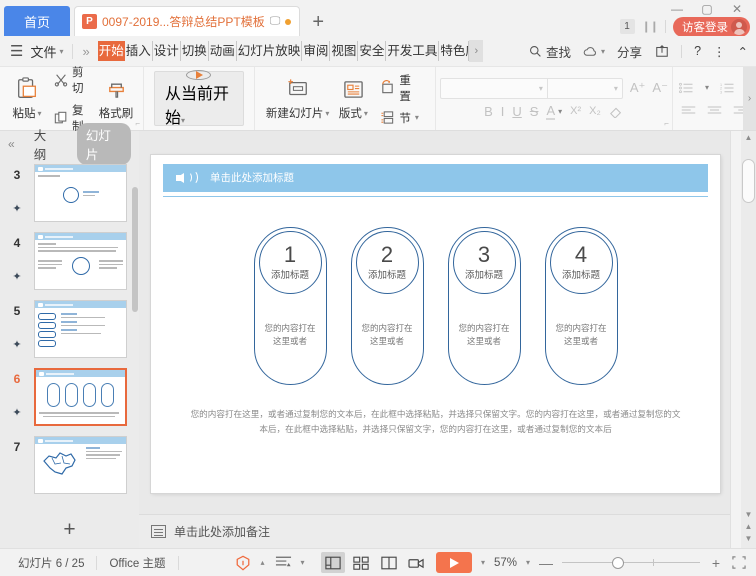 The image size is (756, 576). Describe the element at coordinates (187, 21) in the screenshot. I see `document-tab: P 0097-2019...答辩总结PPT模板 🖵` at that location.